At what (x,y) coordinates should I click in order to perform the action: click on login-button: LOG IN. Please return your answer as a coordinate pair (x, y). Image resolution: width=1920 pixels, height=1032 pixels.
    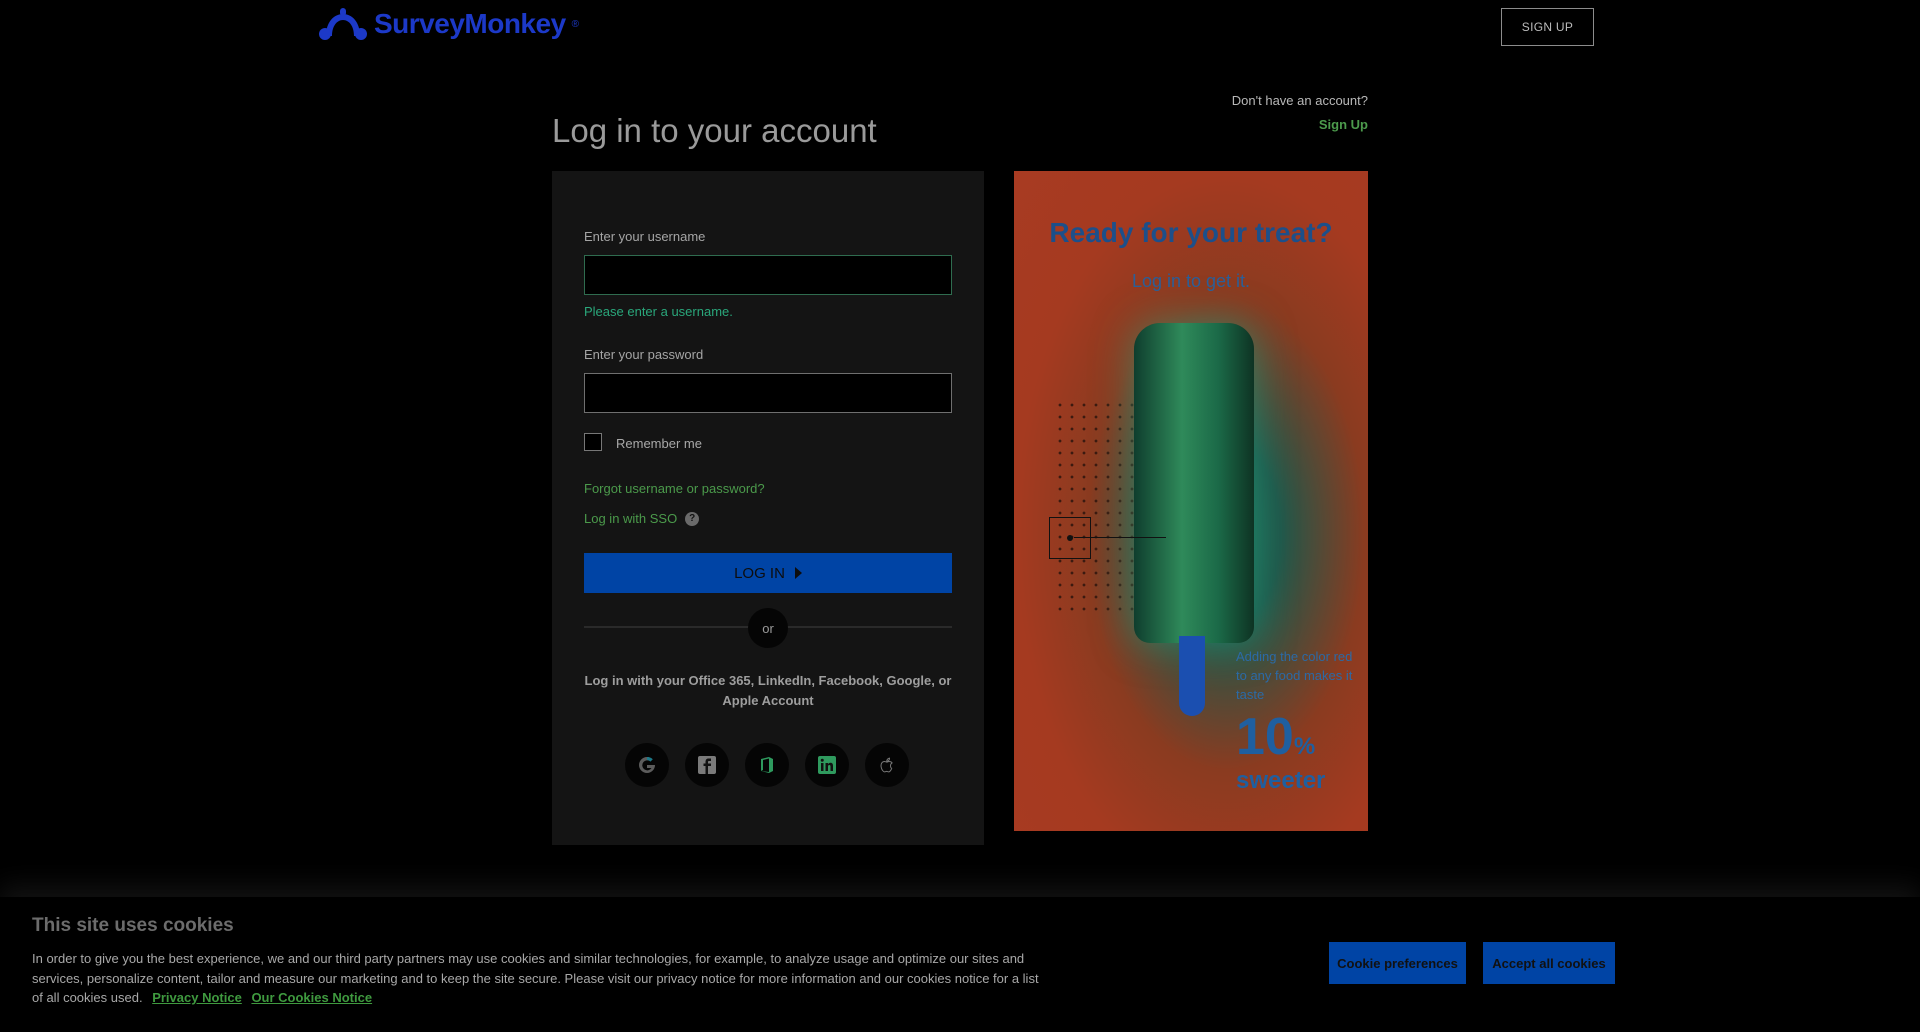
    Looking at the image, I should click on (768, 573).